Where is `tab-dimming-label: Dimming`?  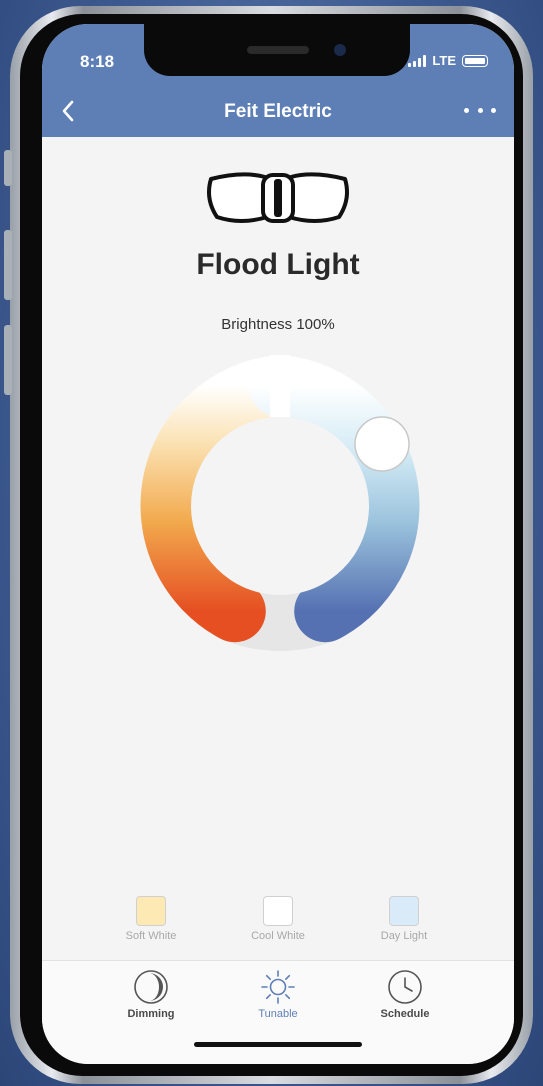 tab-dimming-label: Dimming is located at coordinates (151, 1014).